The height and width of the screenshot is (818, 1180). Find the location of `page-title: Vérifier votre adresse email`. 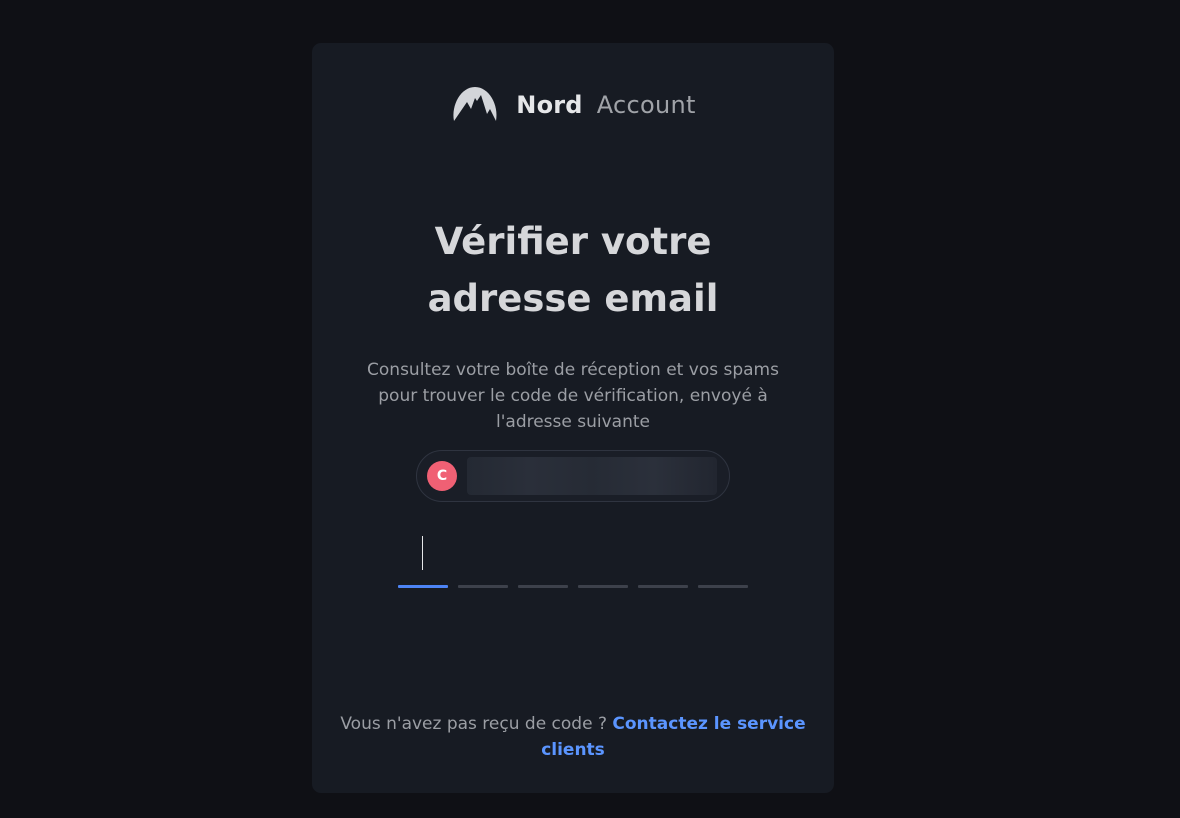

page-title: Vérifier votre adresse email is located at coordinates (573, 270).